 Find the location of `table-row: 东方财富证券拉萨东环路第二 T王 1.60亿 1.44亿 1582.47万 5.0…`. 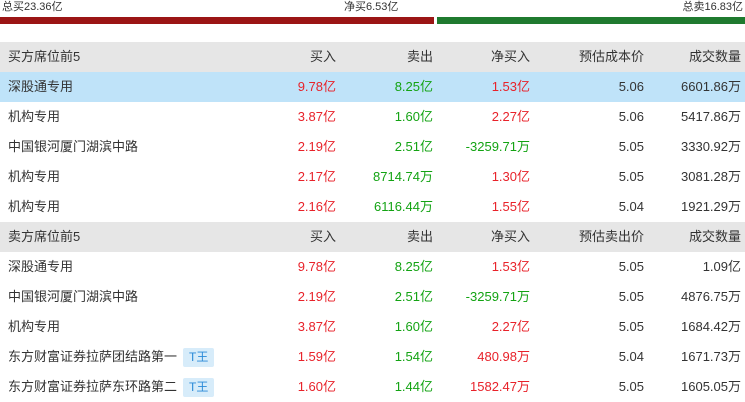

table-row: 东方财富证券拉萨东环路第二 T王 1.60亿 1.44亿 1582.47万 5.0… is located at coordinates (372, 387).